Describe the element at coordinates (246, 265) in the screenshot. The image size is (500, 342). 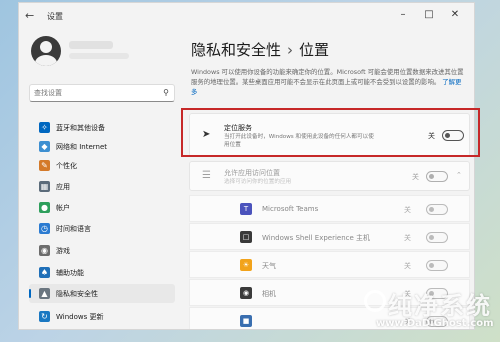
I see `weather-icon: ☀` at that location.